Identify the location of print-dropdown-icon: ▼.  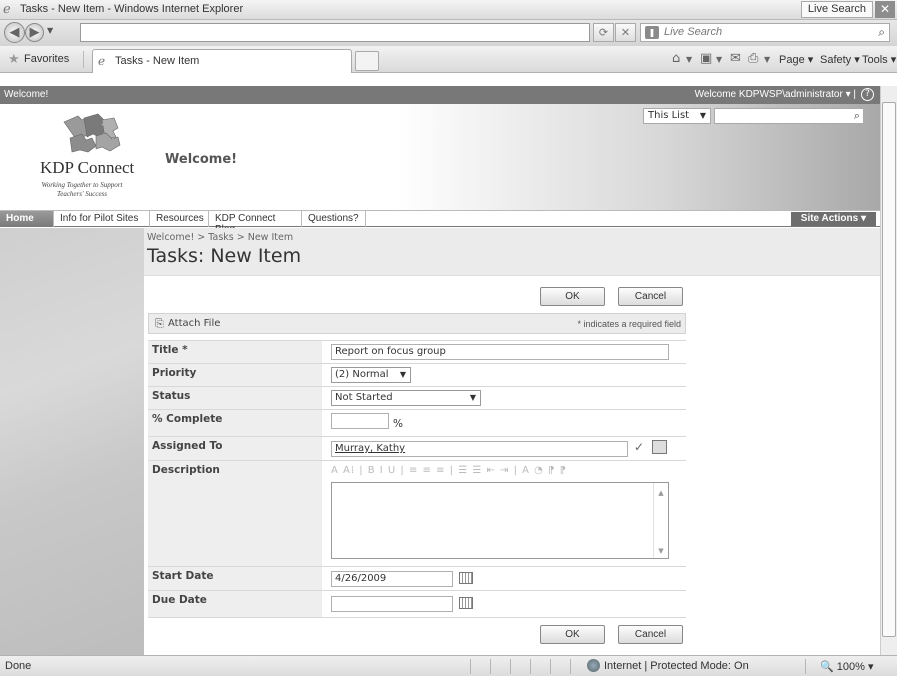
(767, 59).